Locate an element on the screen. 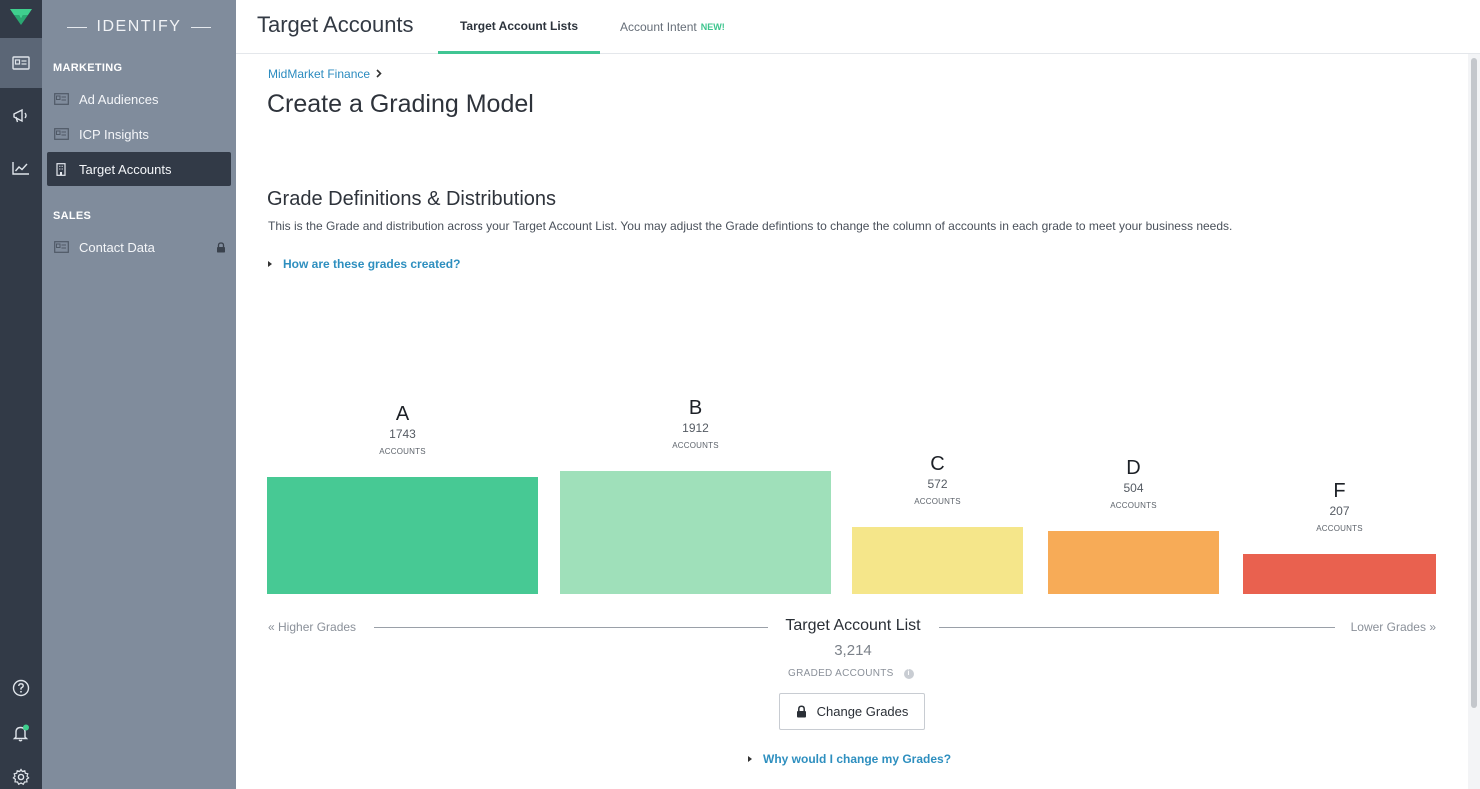 The height and width of the screenshot is (789, 1480). breadcrumb: MidMarket Finance is located at coordinates (325, 74).